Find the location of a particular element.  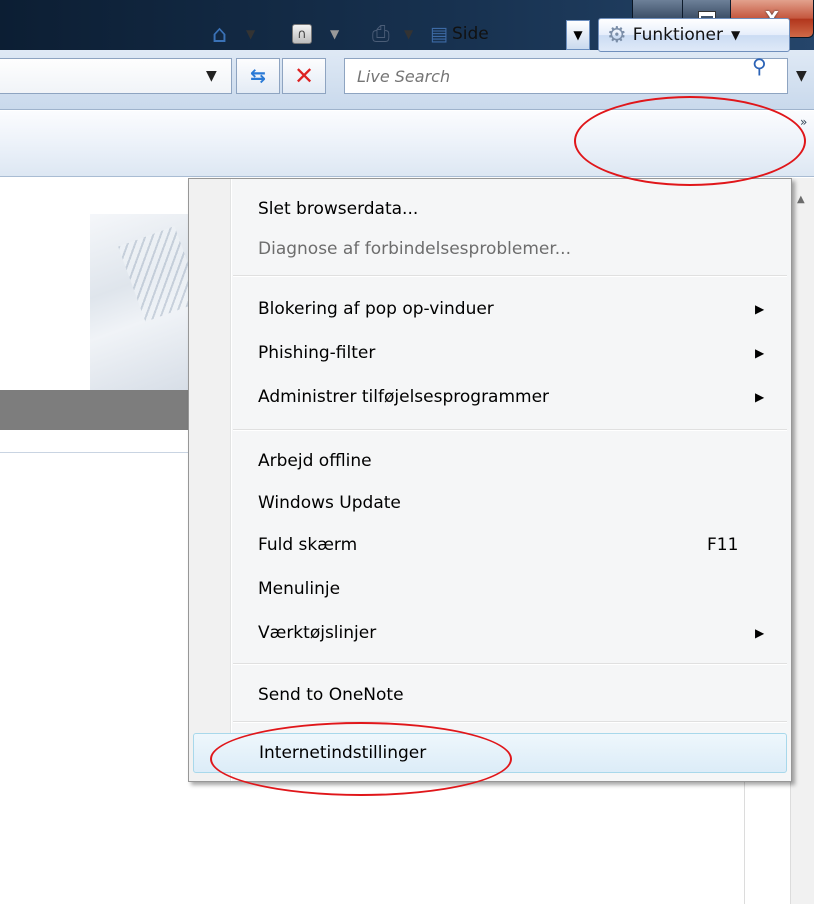

refresh-button: ⇆ is located at coordinates (258, 76).